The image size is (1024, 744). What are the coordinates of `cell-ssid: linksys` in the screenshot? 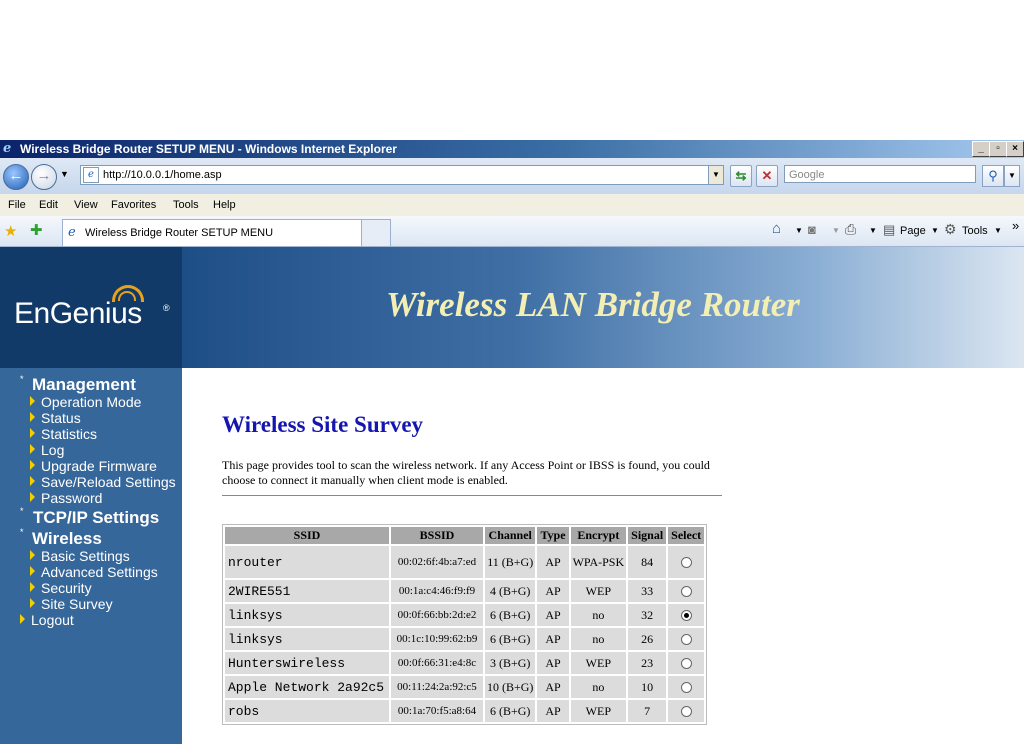 It's located at (307, 615).